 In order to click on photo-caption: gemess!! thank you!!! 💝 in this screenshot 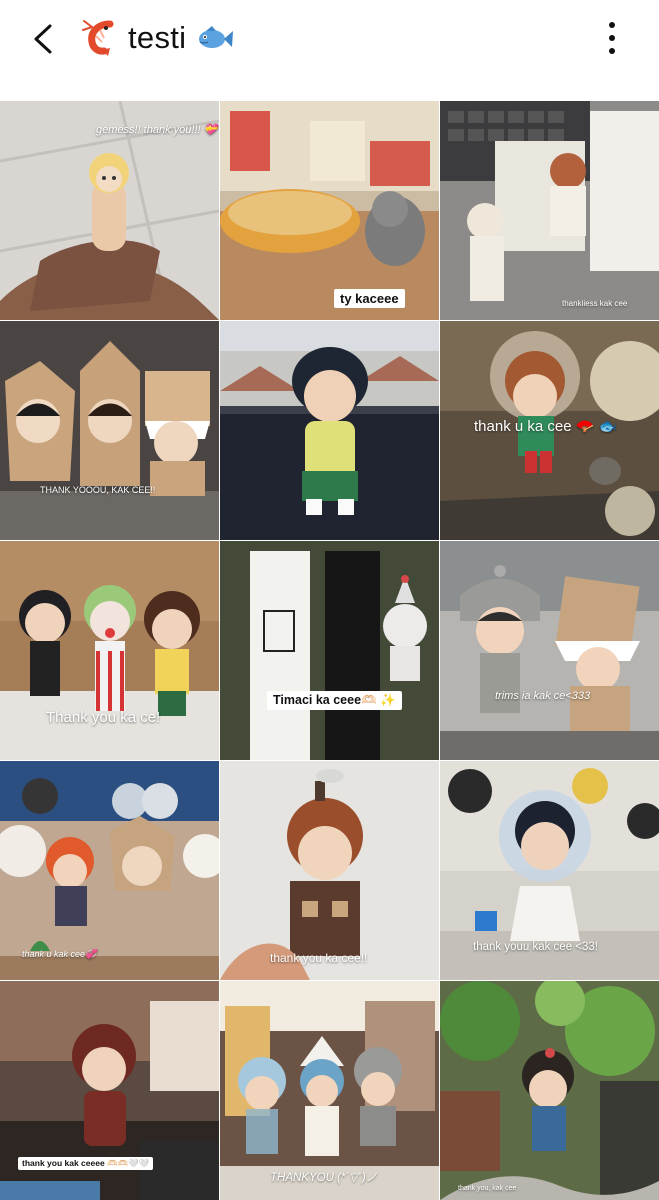, I will do `click(157, 130)`.